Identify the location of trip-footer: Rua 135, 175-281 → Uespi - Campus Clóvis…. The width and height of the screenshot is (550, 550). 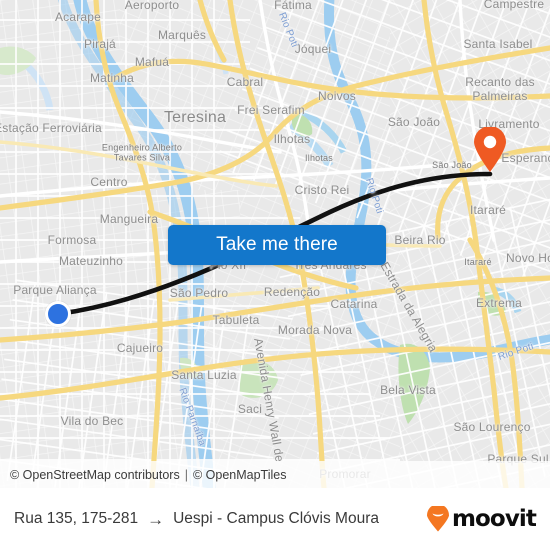
(275, 519).